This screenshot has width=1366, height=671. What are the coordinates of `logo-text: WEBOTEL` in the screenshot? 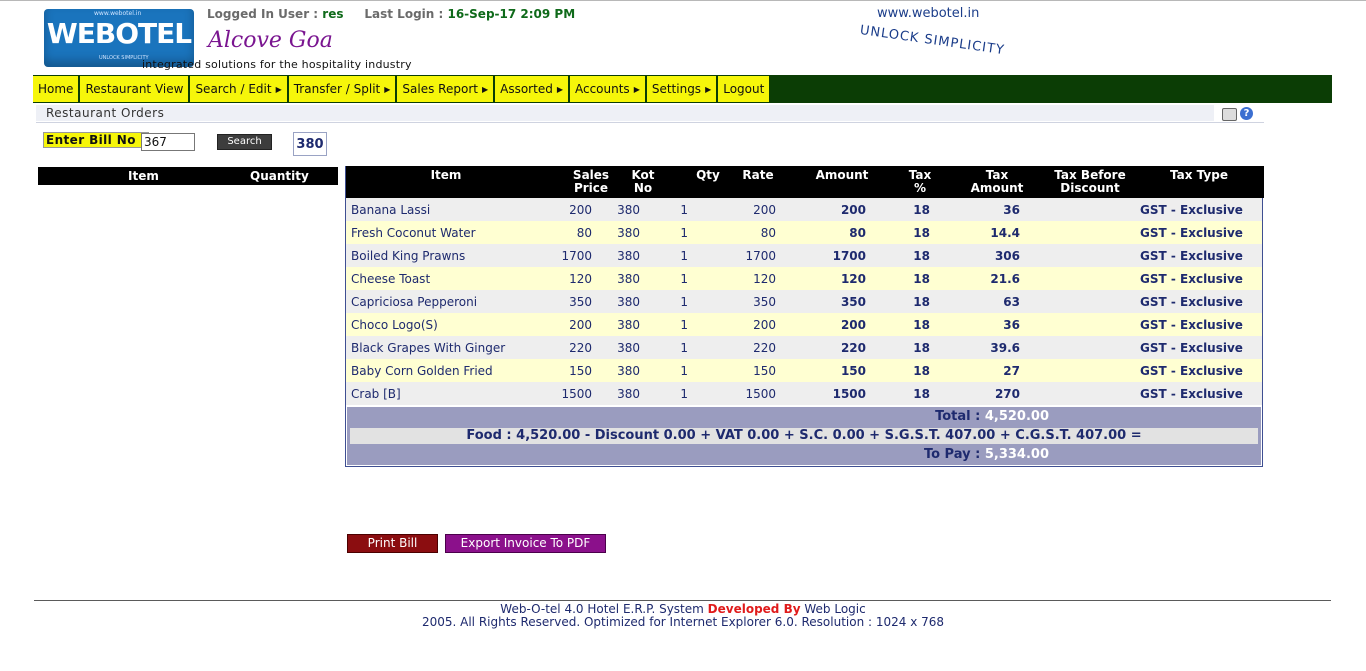 It's located at (119, 33).